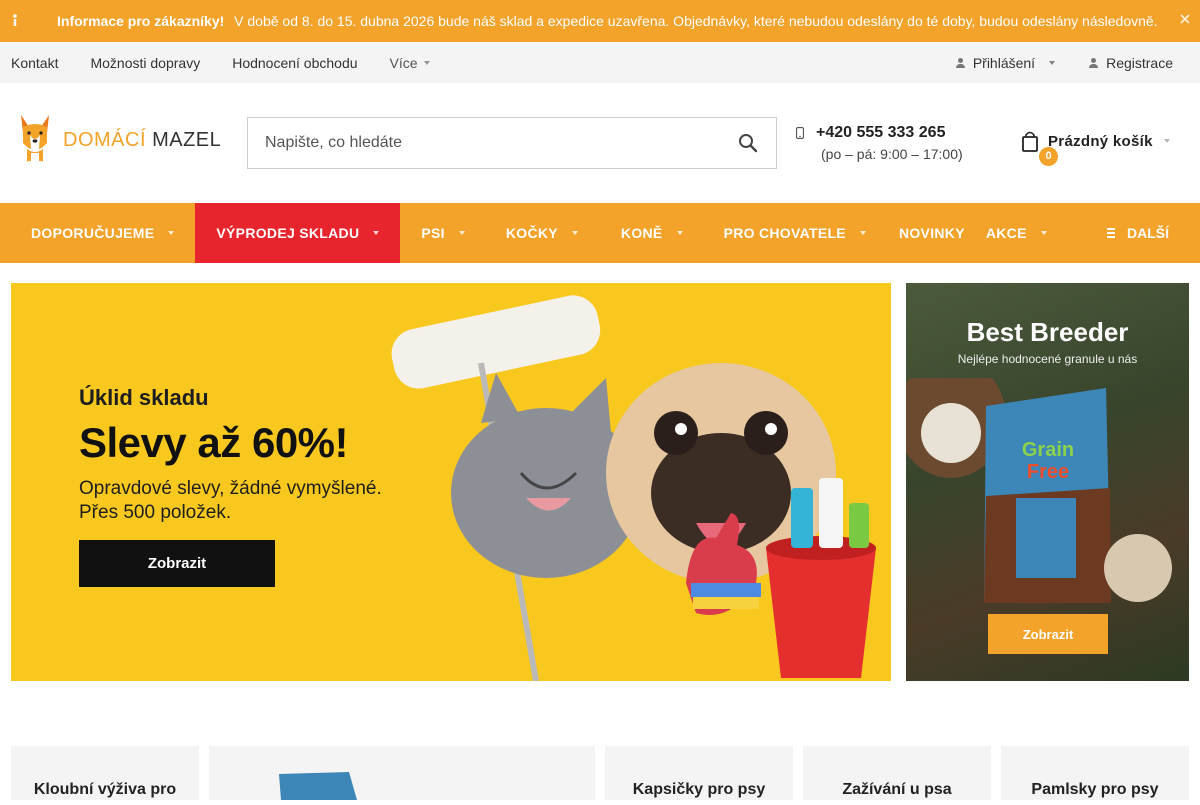  Describe the element at coordinates (879, 143) in the screenshot. I see `phone-contact: +420 555 333 265 (po – pá: 9:00 – 17:00)` at that location.